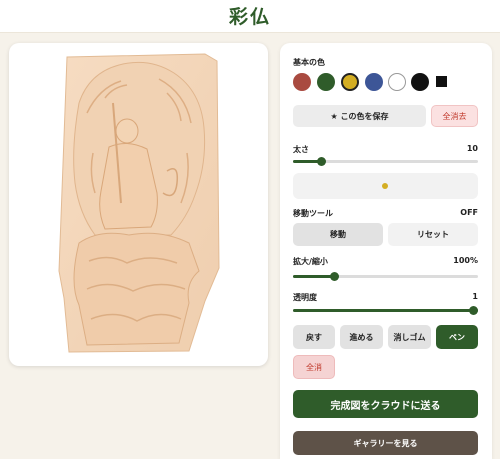 This screenshot has width=500, height=459. Describe the element at coordinates (309, 62) in the screenshot. I see `palette-label: 基本の色` at that location.